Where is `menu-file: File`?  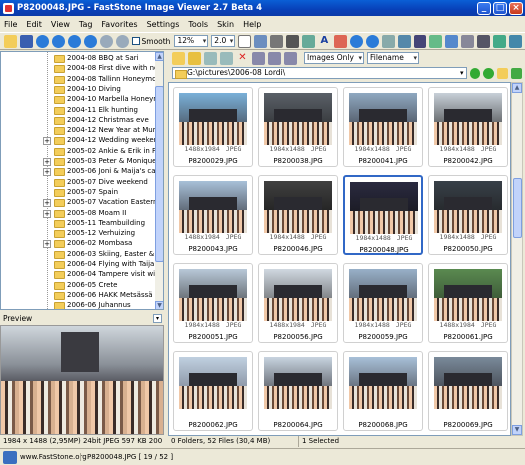
menu-file: File is located at coordinates (10, 24).